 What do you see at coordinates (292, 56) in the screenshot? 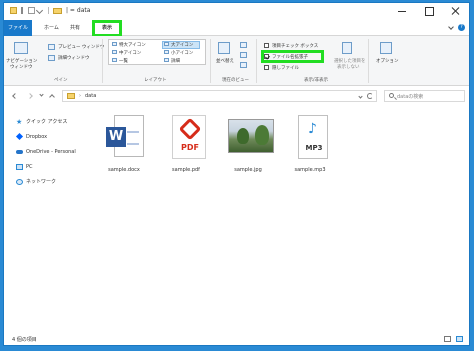
I see `file-extension-highlight` at bounding box center [292, 56].